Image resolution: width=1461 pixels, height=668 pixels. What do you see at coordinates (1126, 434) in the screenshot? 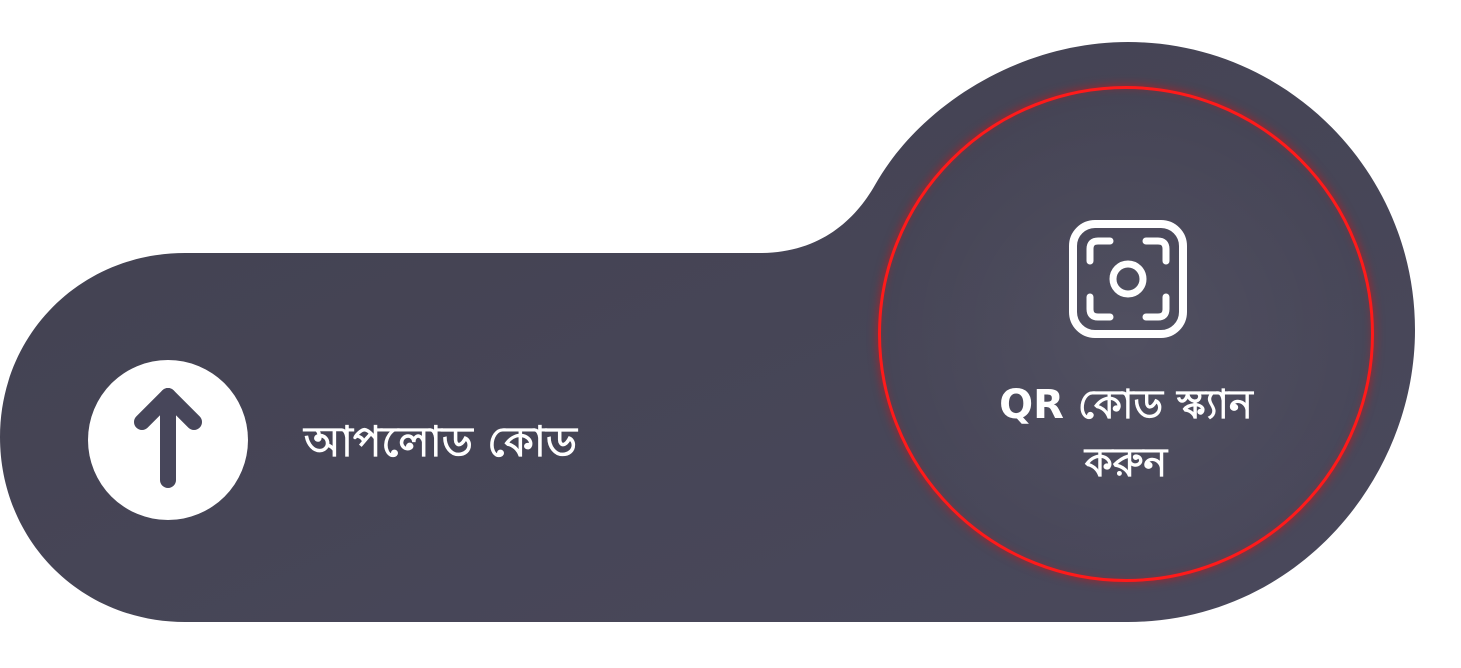
I see `scan-qr-label: QR কোড স্ক্যান করুন` at bounding box center [1126, 434].